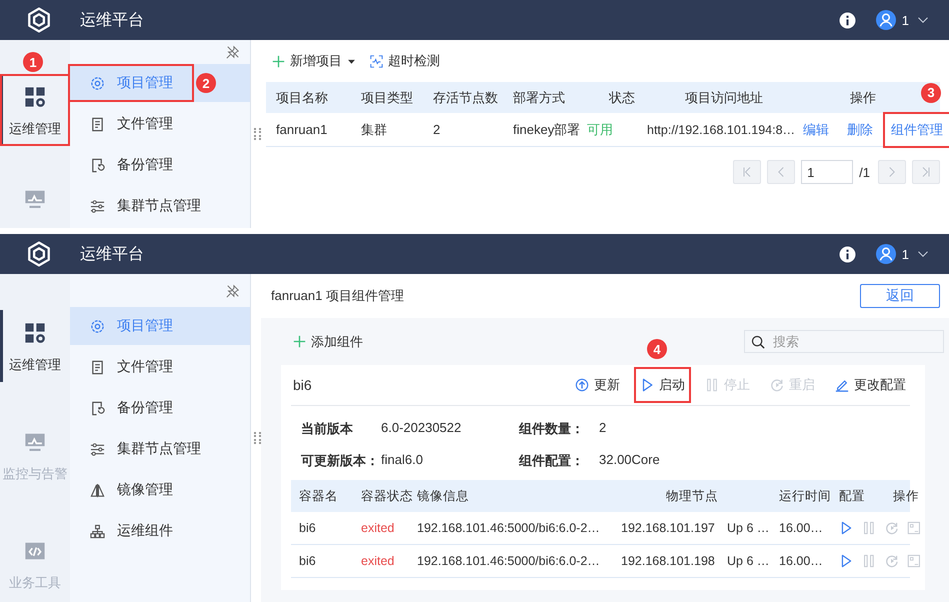 The height and width of the screenshot is (602, 949). I want to click on menu-item: 运维组件, so click(160, 531).